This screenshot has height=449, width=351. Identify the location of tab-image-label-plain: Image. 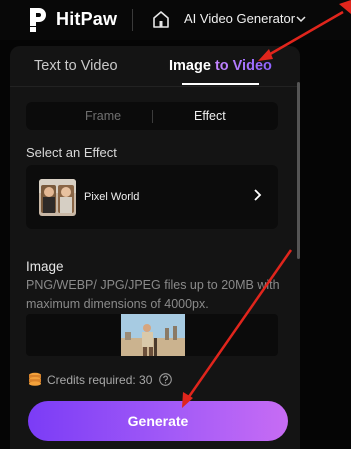
(192, 66).